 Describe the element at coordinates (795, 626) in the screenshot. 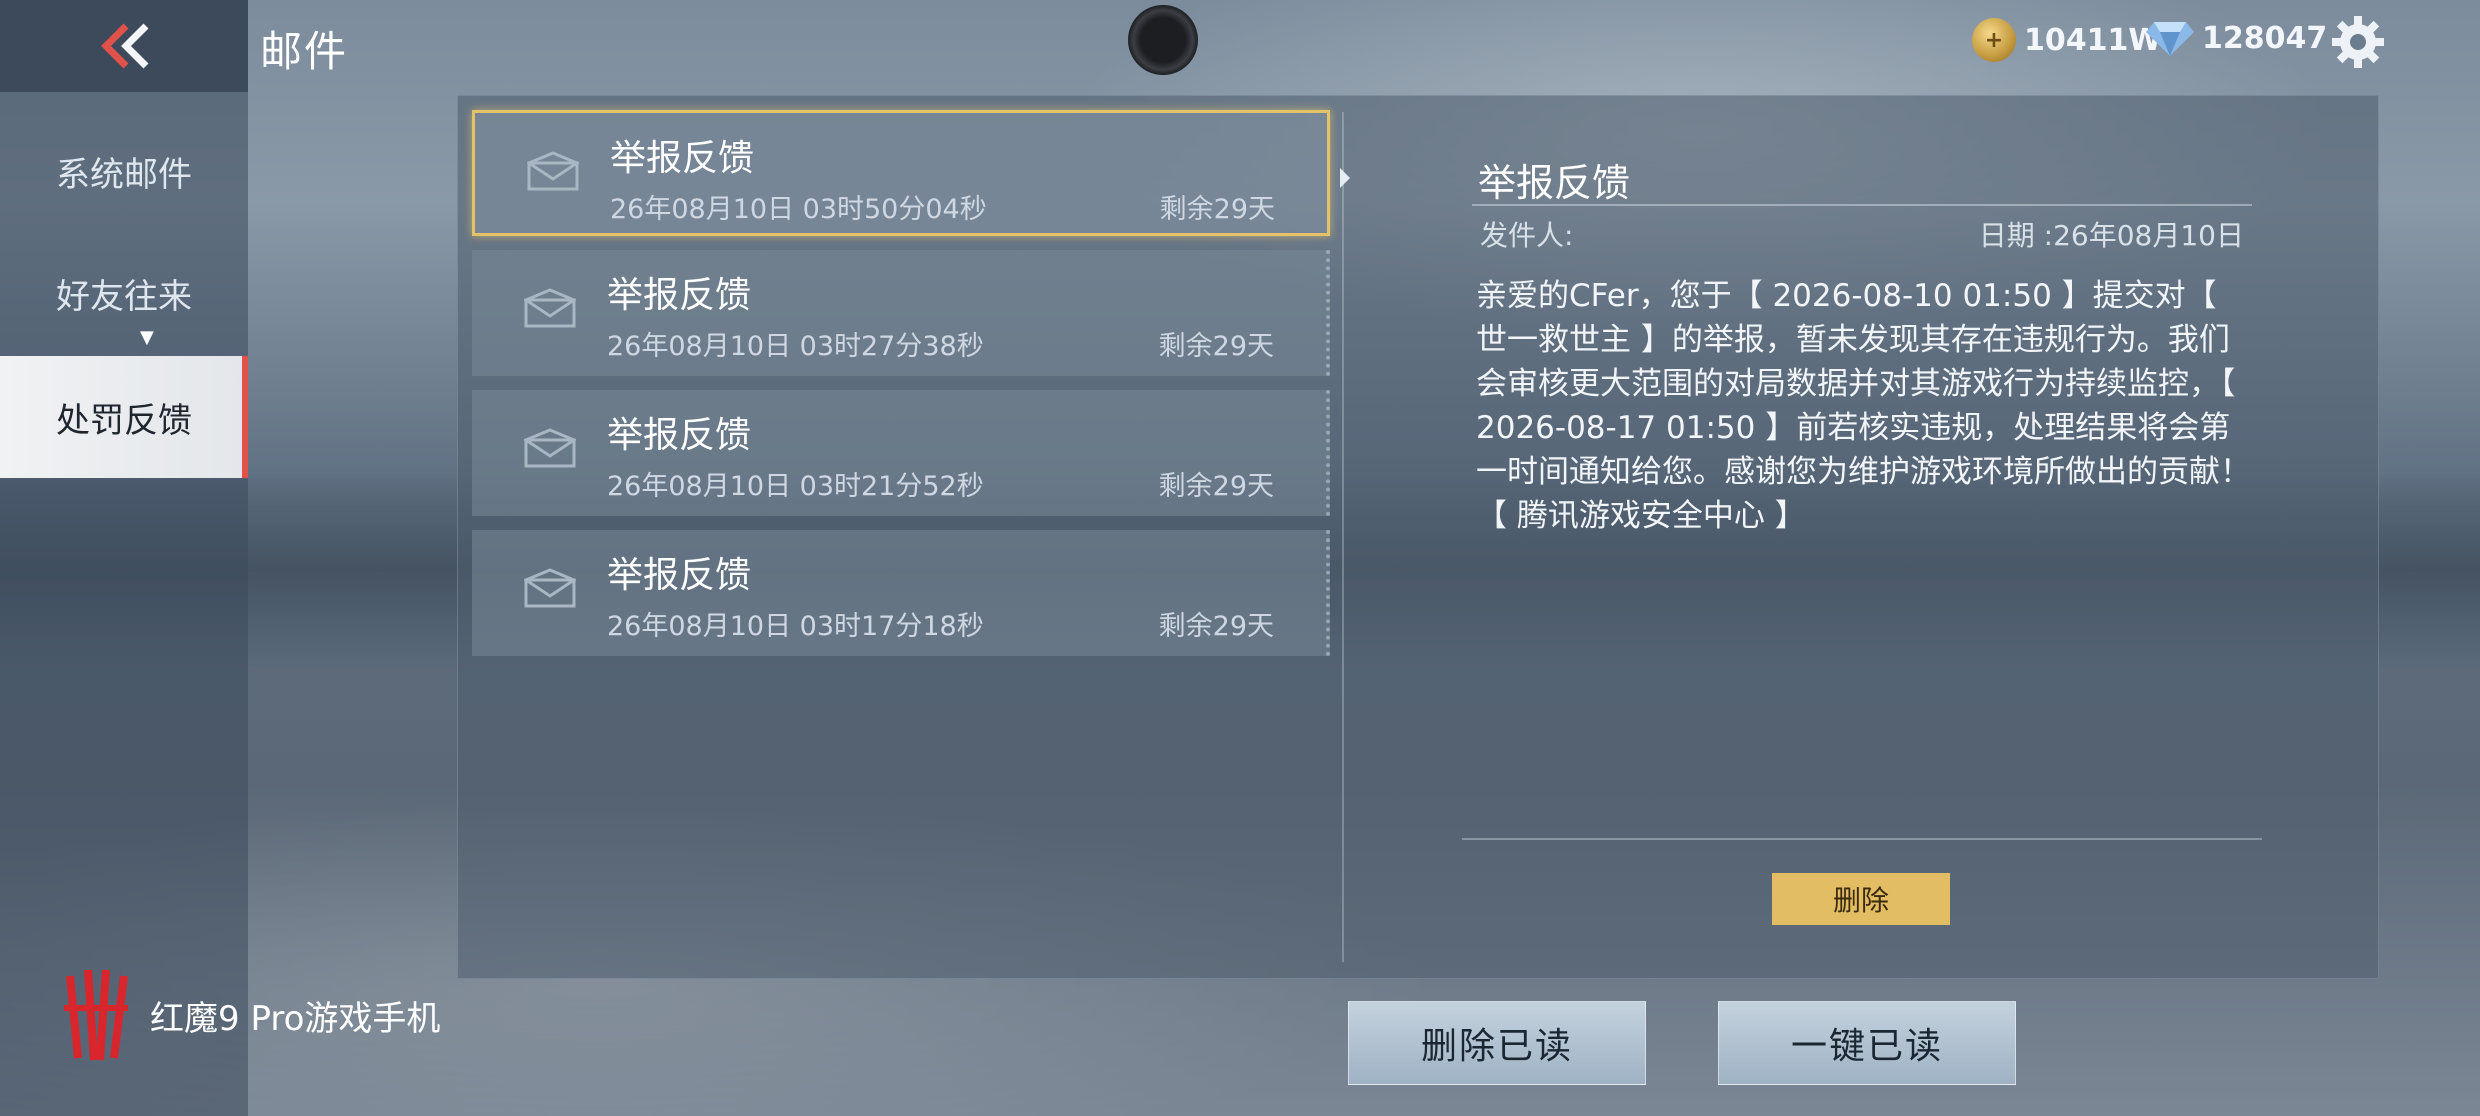

I see `mail-date: 26年08月10日 03时17分18秒` at that location.